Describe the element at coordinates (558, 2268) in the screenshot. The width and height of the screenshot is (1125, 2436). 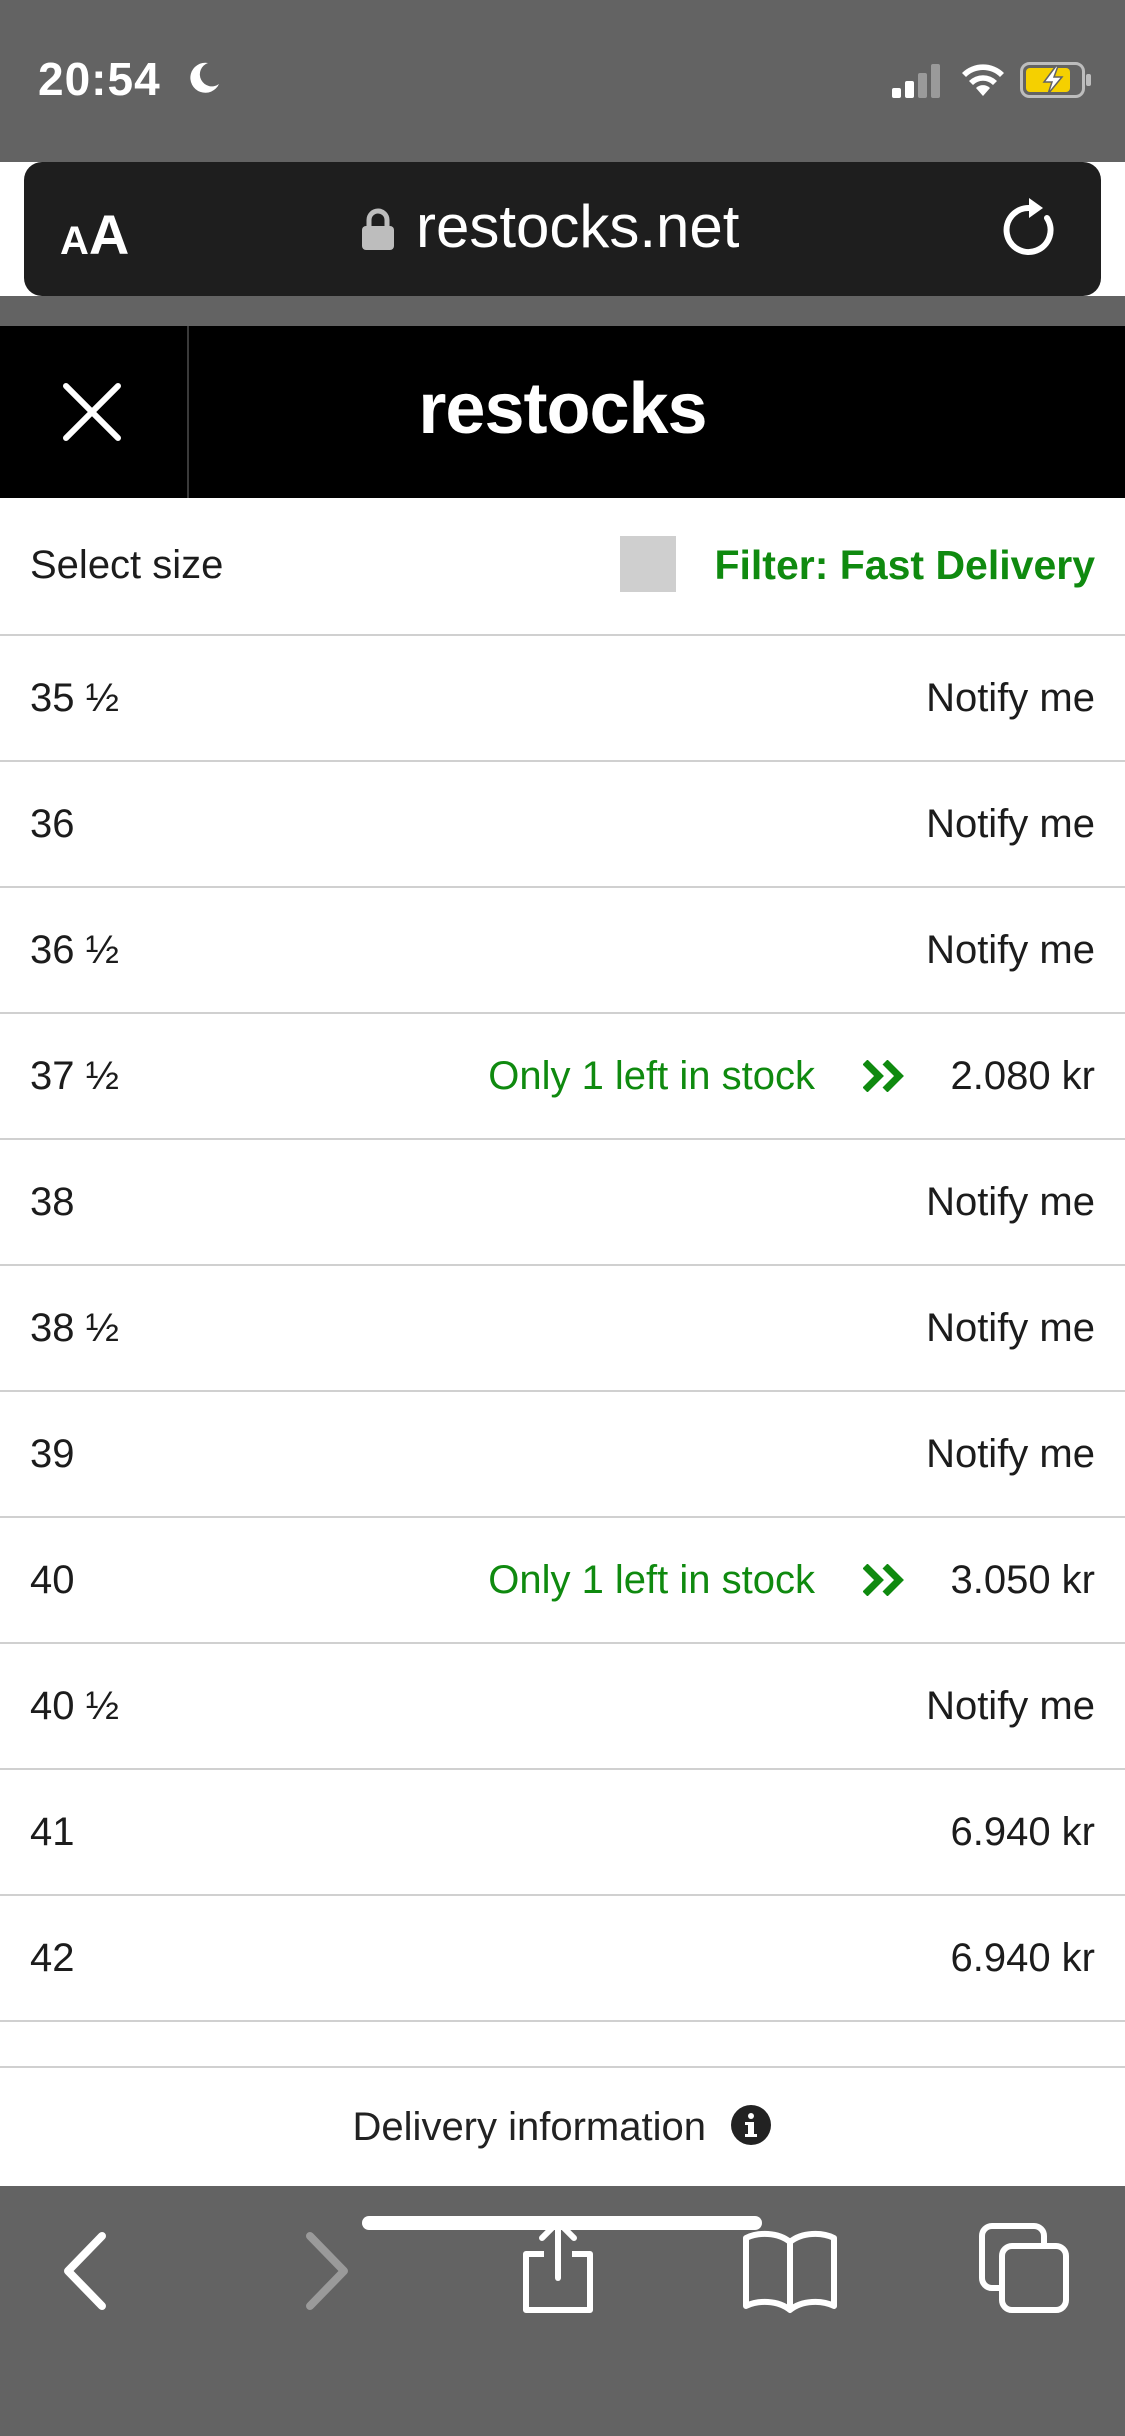
I see `share-icon` at that location.